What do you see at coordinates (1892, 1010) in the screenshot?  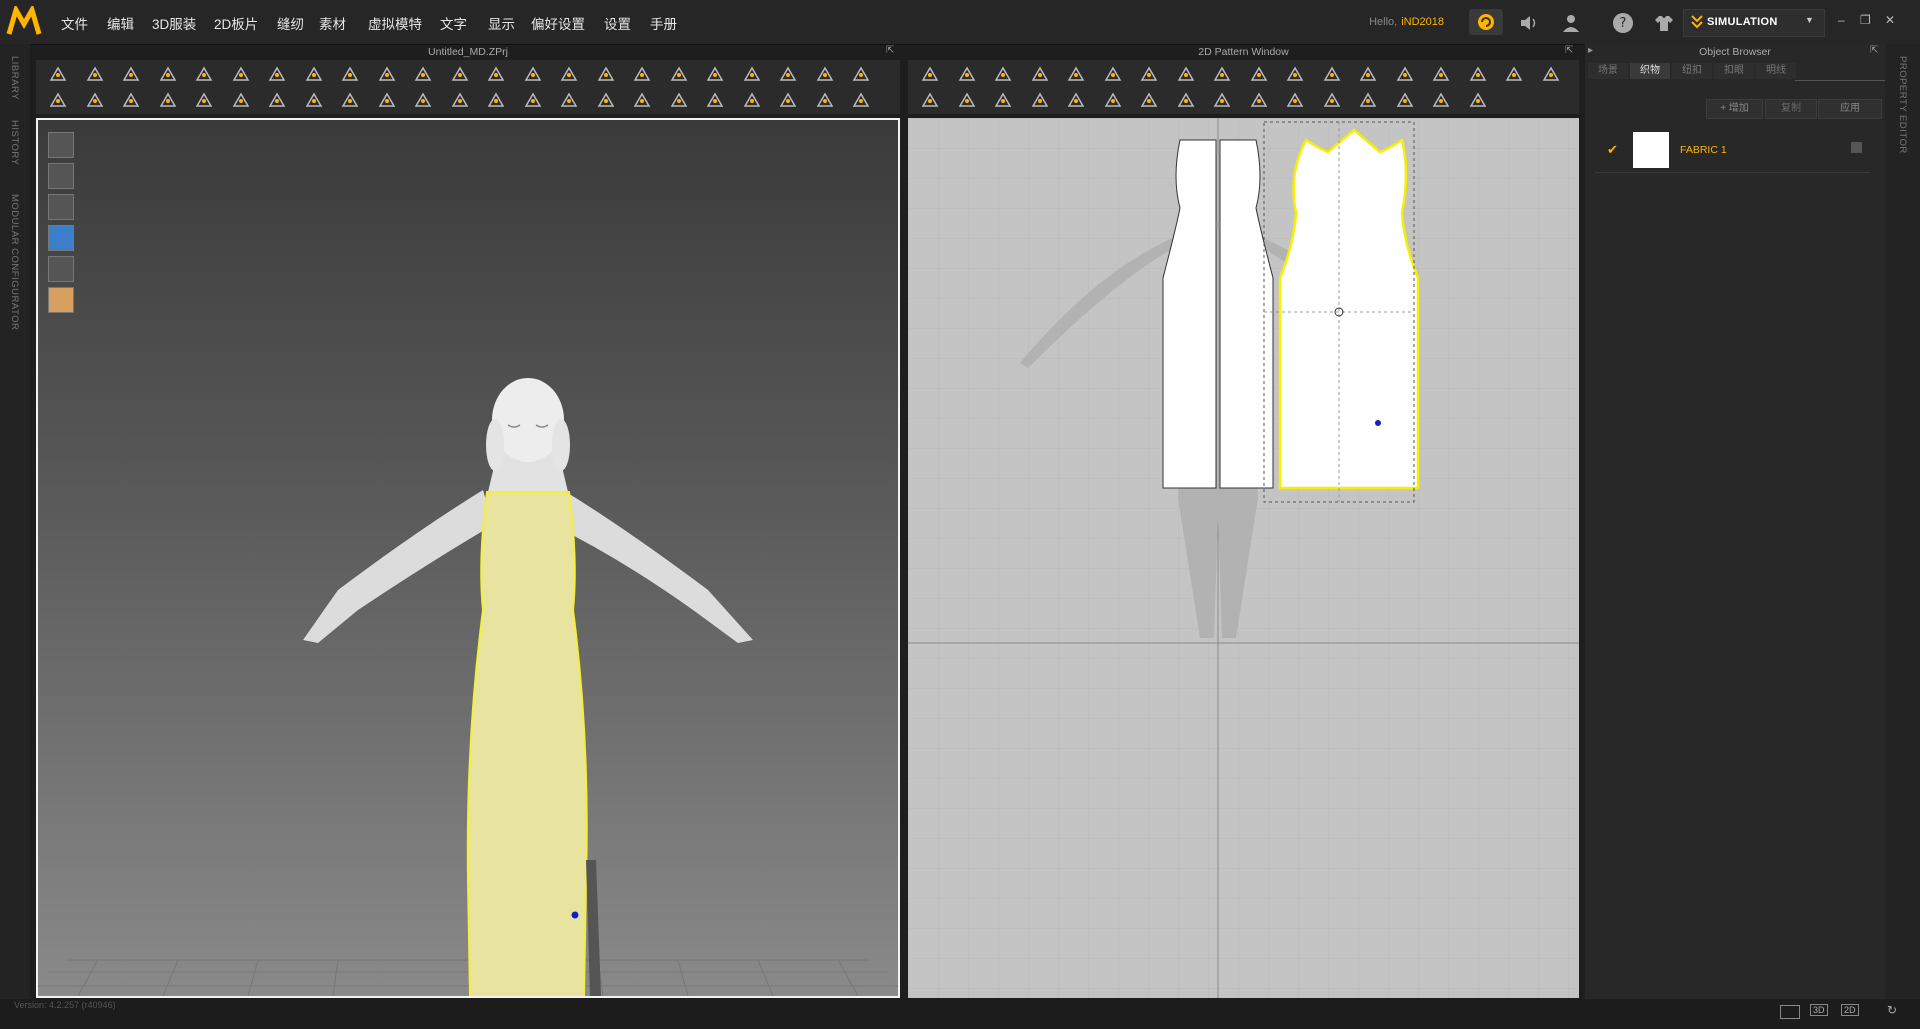 I see `refresh-icon: ↻` at bounding box center [1892, 1010].